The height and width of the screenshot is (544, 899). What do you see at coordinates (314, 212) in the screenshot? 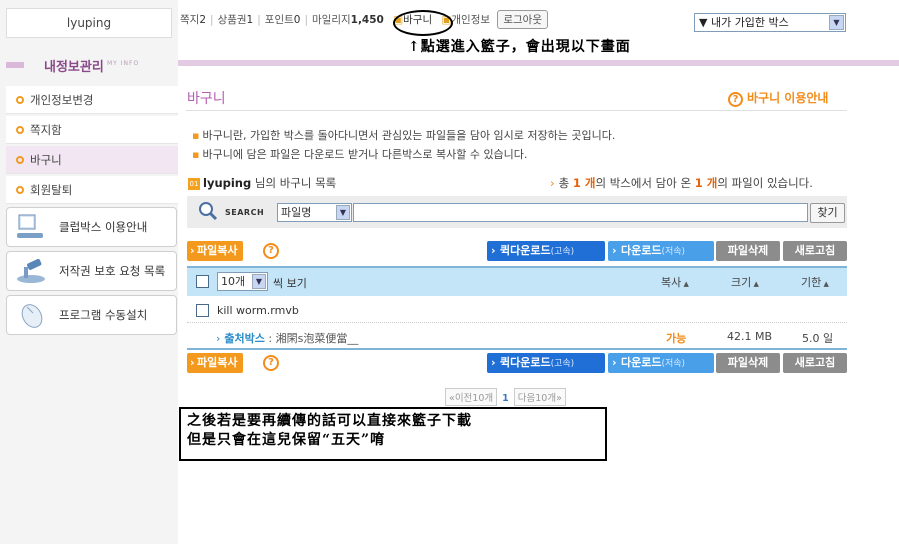
I see `search-field-select: 파일명 ▼` at bounding box center [314, 212].